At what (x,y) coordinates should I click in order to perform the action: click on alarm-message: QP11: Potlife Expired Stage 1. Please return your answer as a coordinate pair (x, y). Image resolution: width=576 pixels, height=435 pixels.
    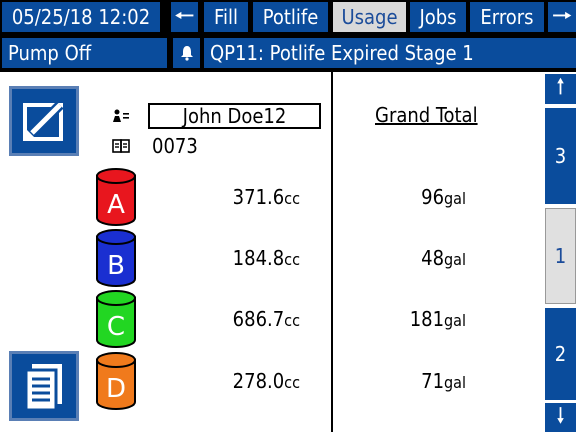
    Looking at the image, I should click on (390, 53).